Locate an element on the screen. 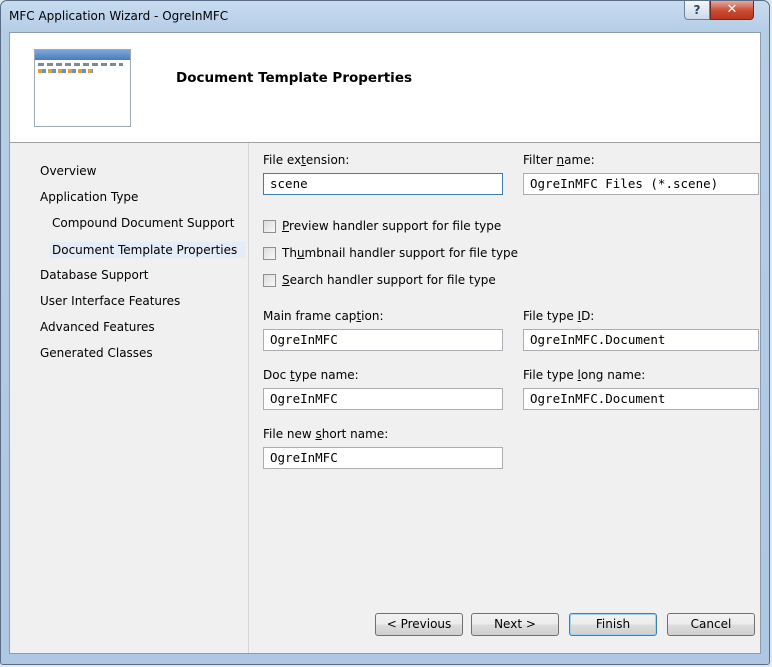 This screenshot has width=772, height=667. help-icon: ? is located at coordinates (697, 10).